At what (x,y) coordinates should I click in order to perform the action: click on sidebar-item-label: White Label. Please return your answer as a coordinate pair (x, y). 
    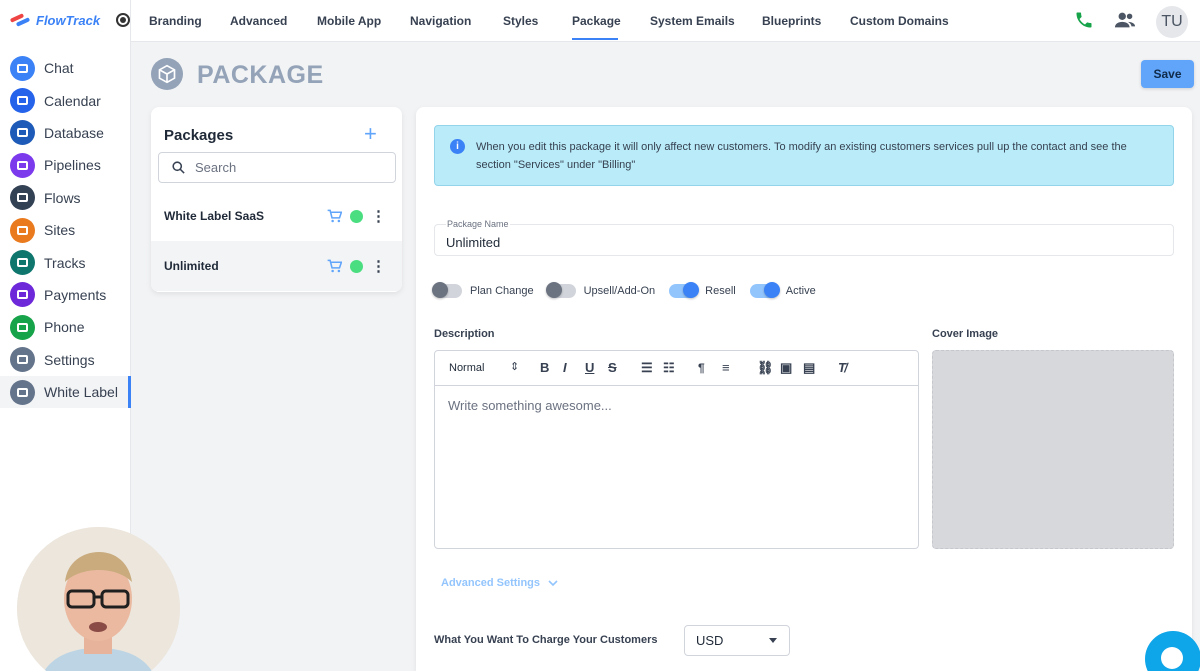
    Looking at the image, I should click on (81, 392).